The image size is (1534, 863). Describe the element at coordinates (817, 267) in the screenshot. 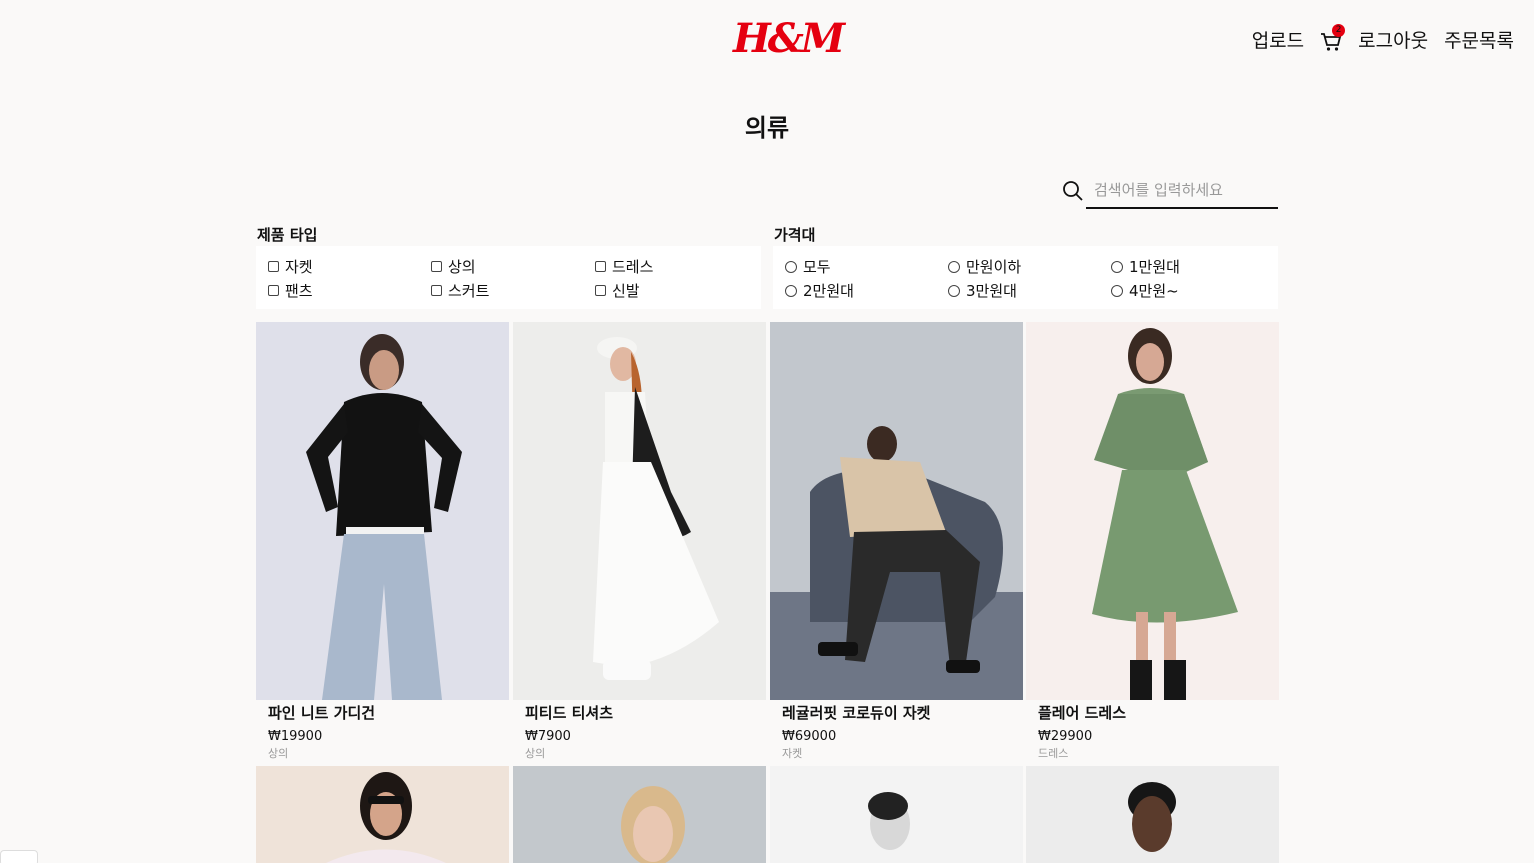

I see `option-label: 모두` at that location.